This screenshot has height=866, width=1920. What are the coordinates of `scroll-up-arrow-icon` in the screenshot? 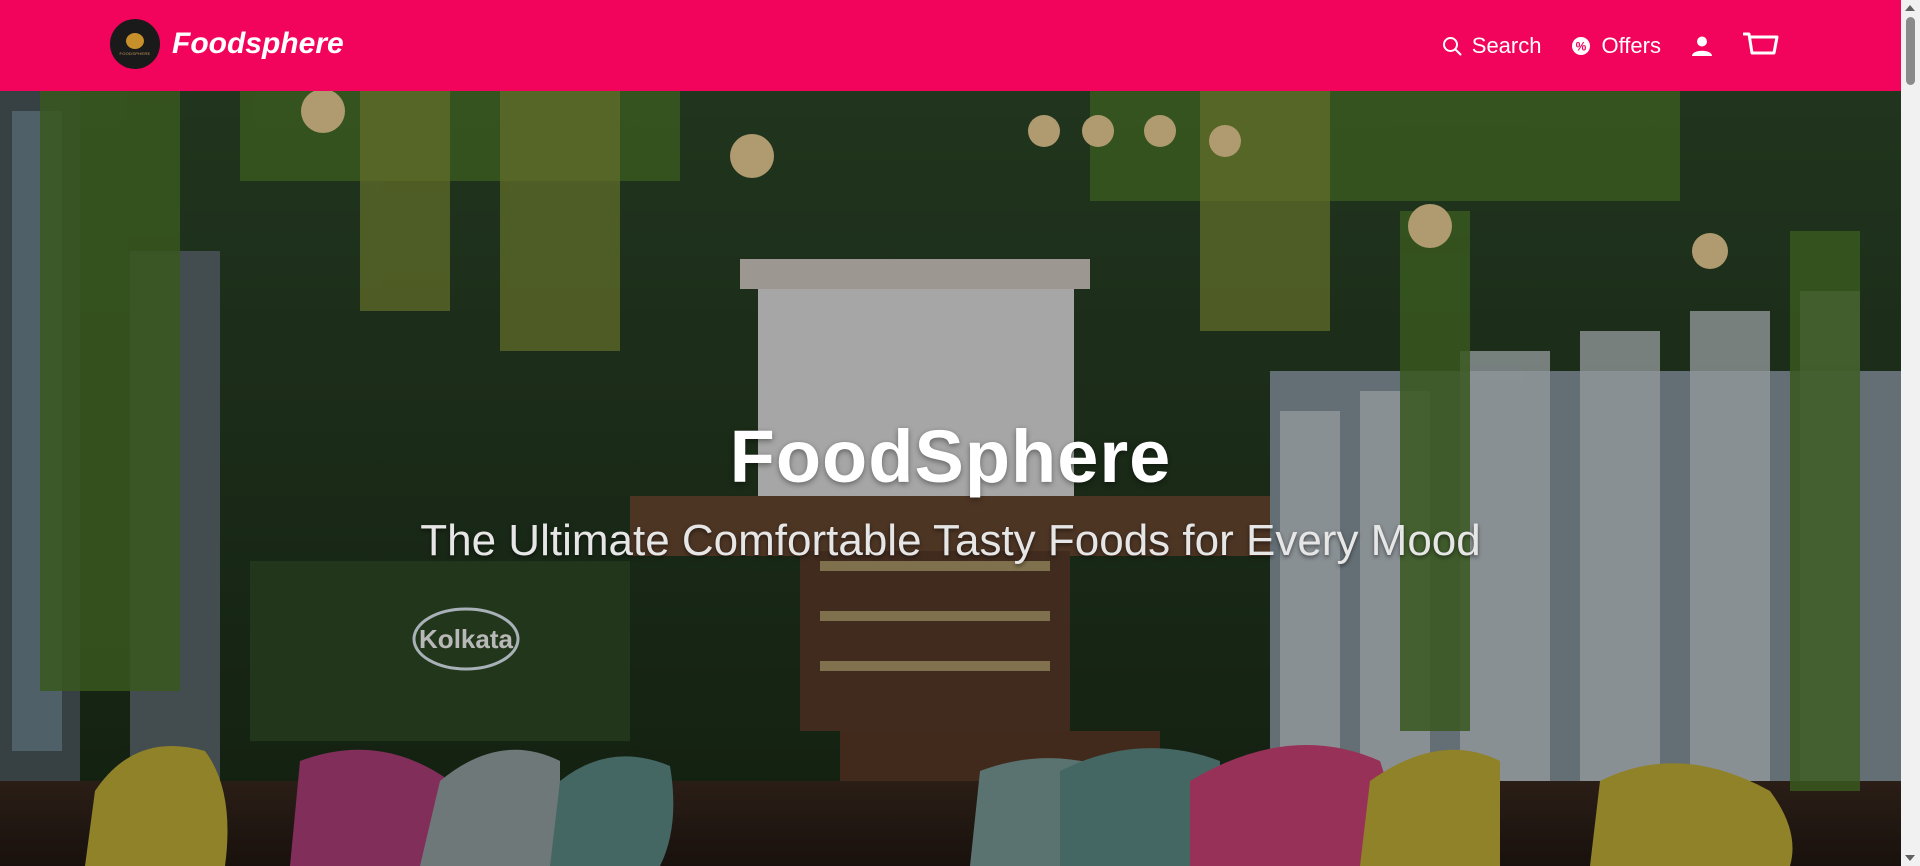 It's located at (1910, 8).